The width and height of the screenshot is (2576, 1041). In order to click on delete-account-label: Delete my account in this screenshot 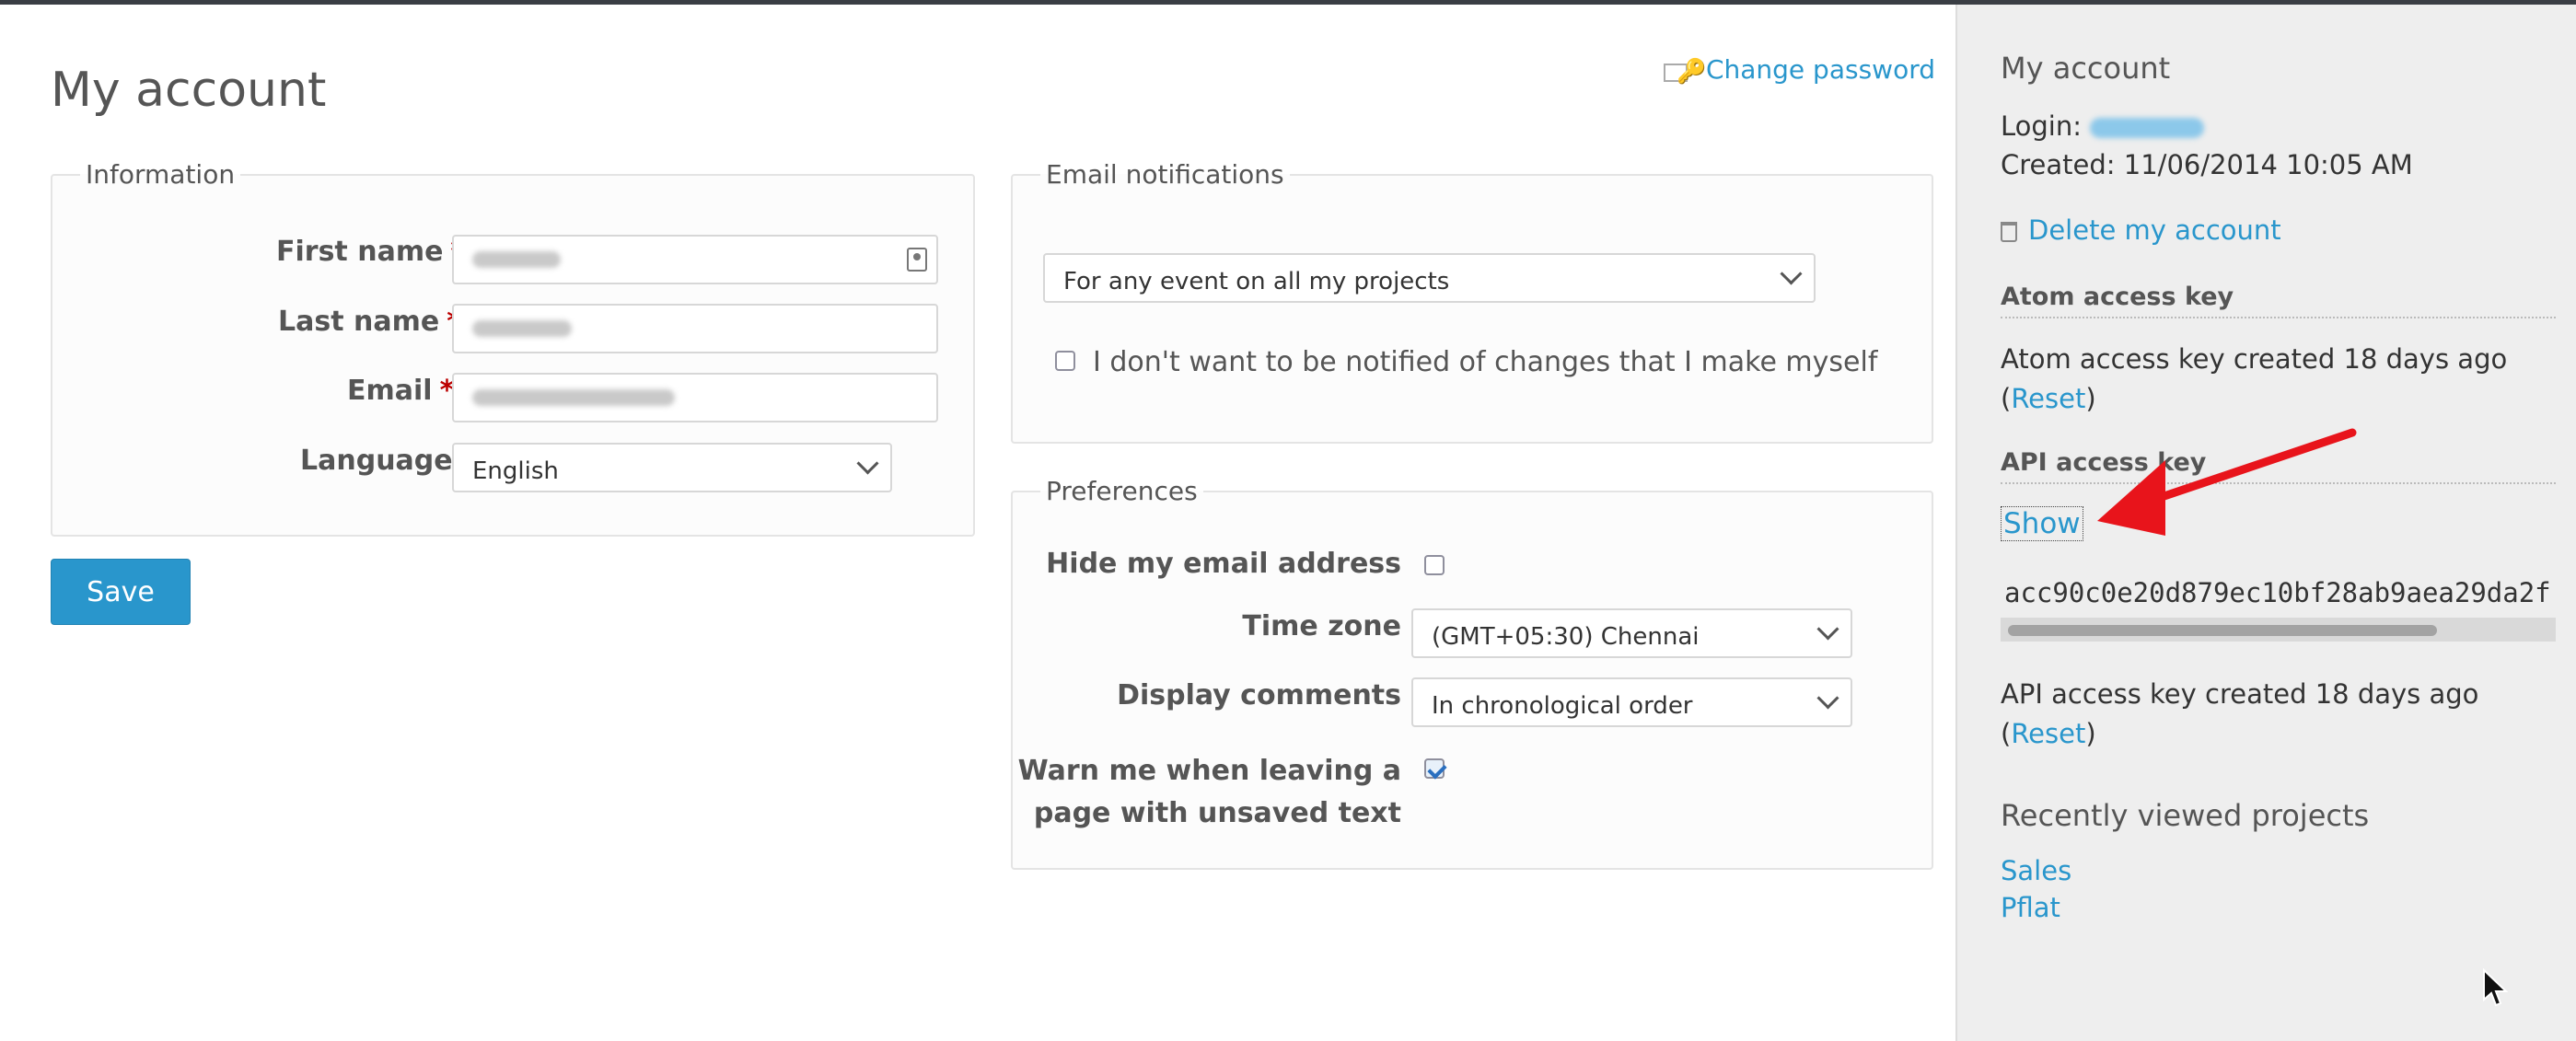, I will do `click(2154, 230)`.